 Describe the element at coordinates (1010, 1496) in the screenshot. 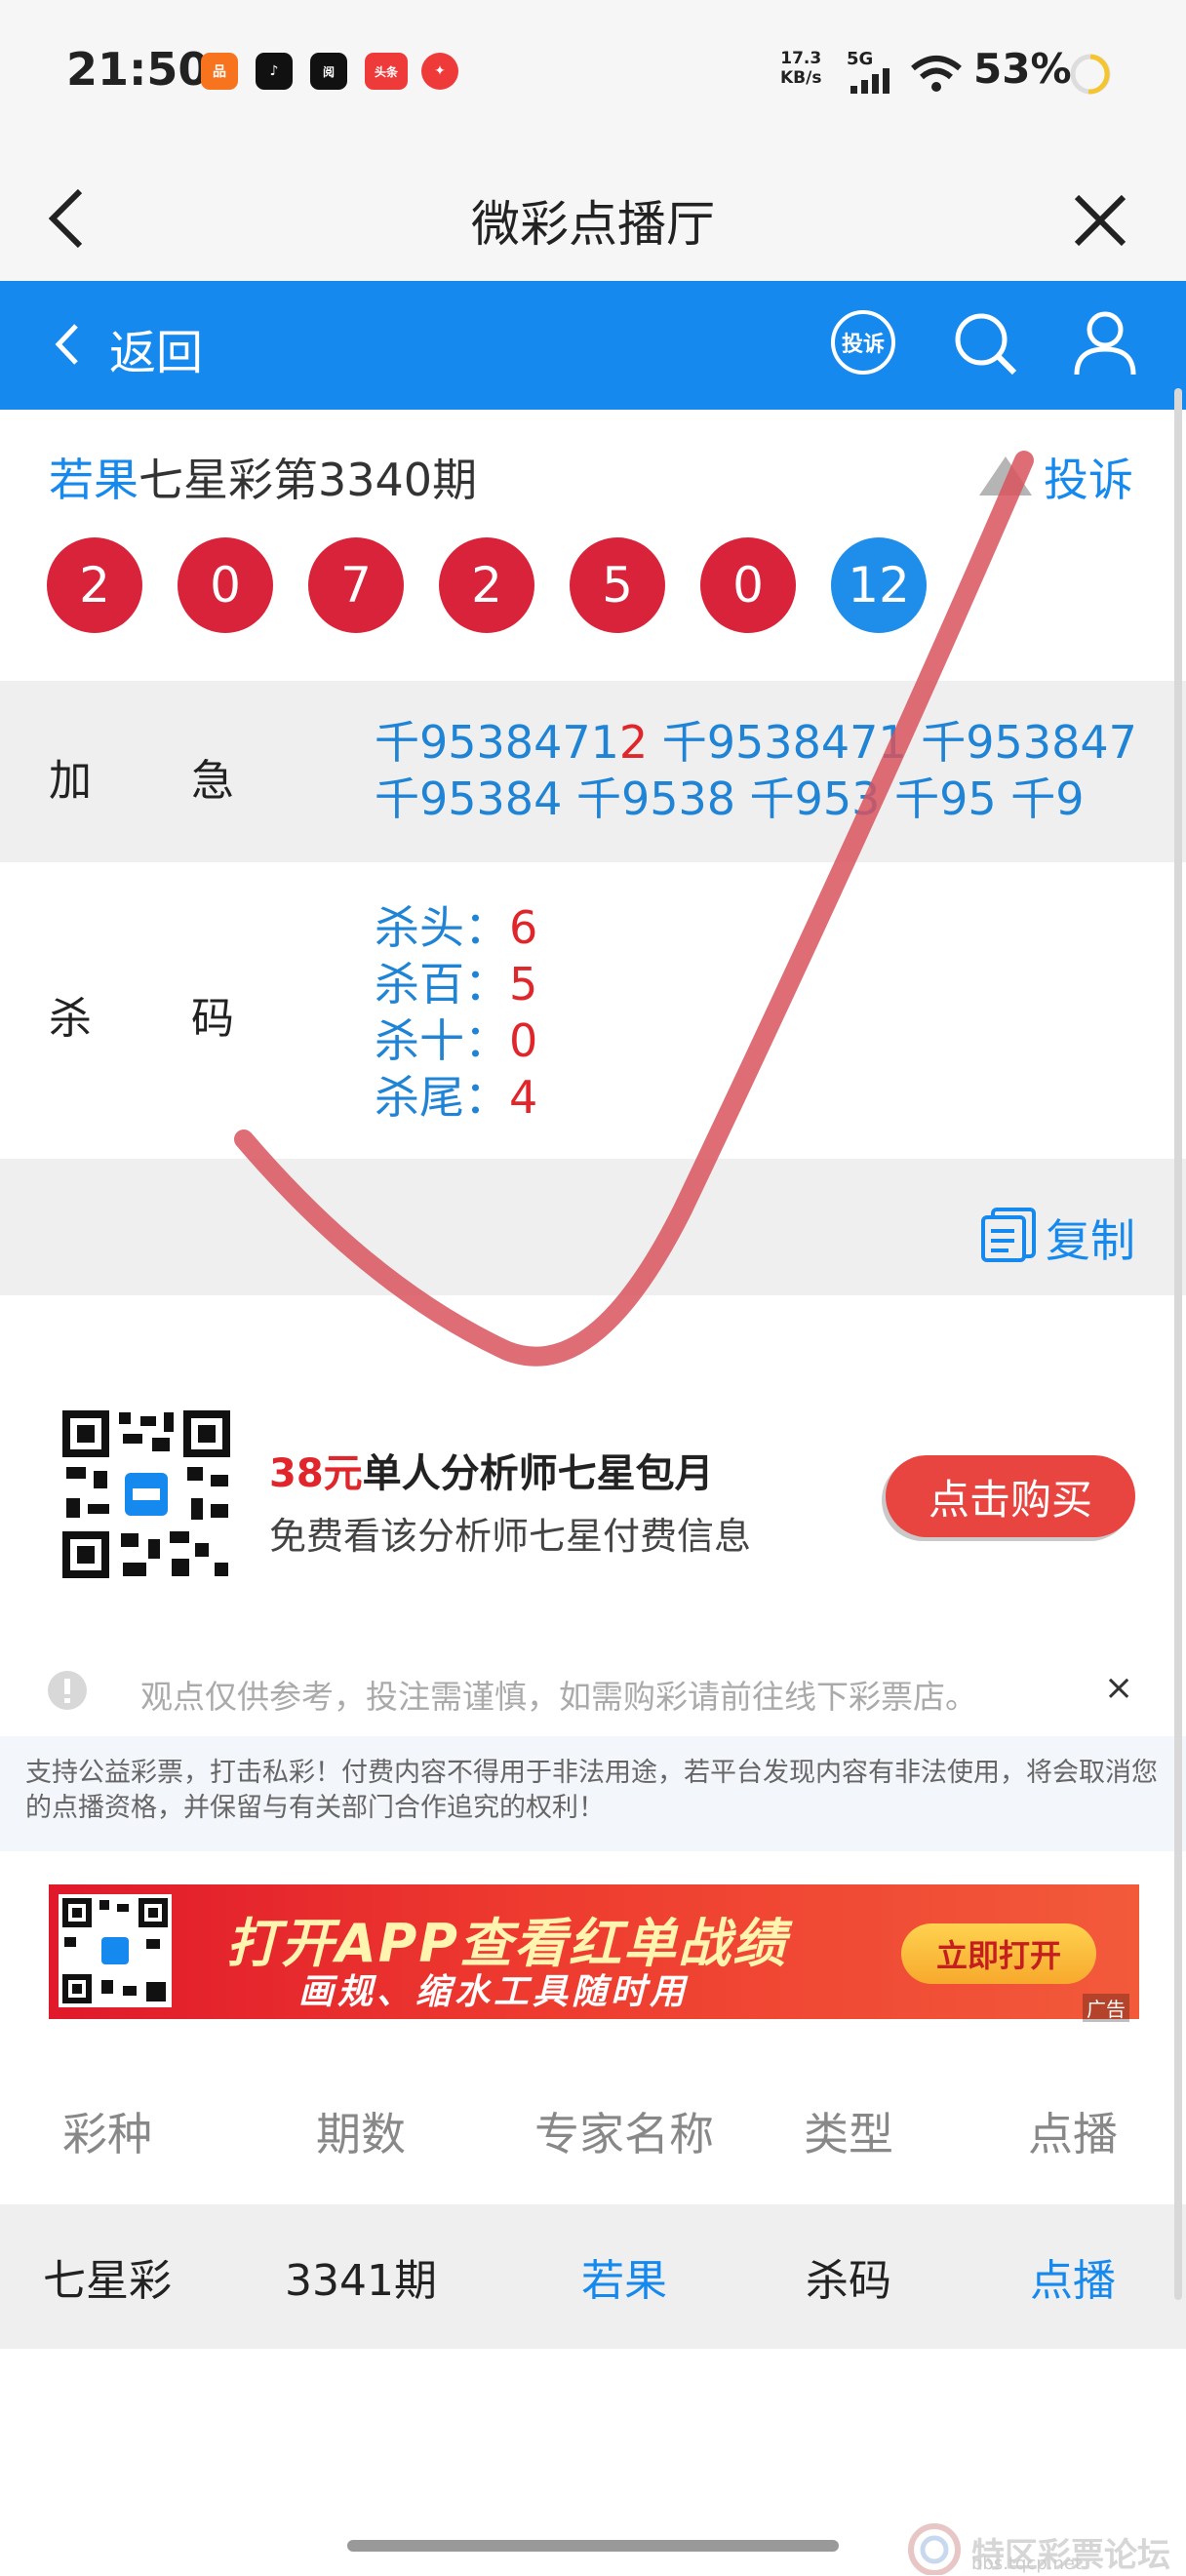

I see `buy-button: 点击购买` at that location.